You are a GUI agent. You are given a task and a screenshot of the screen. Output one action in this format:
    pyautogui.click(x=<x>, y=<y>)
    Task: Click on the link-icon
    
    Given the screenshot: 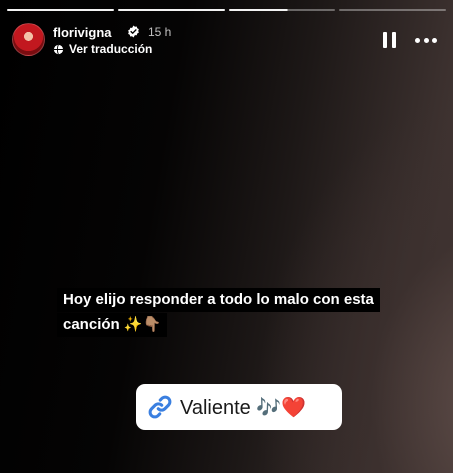 What is the action you would take?
    pyautogui.click(x=160, y=407)
    